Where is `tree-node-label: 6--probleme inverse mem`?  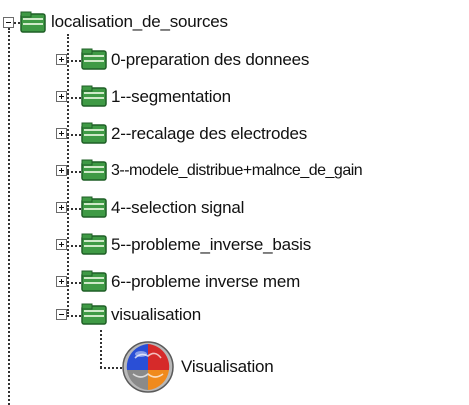 tree-node-label: 6--probleme inverse mem is located at coordinates (206, 281).